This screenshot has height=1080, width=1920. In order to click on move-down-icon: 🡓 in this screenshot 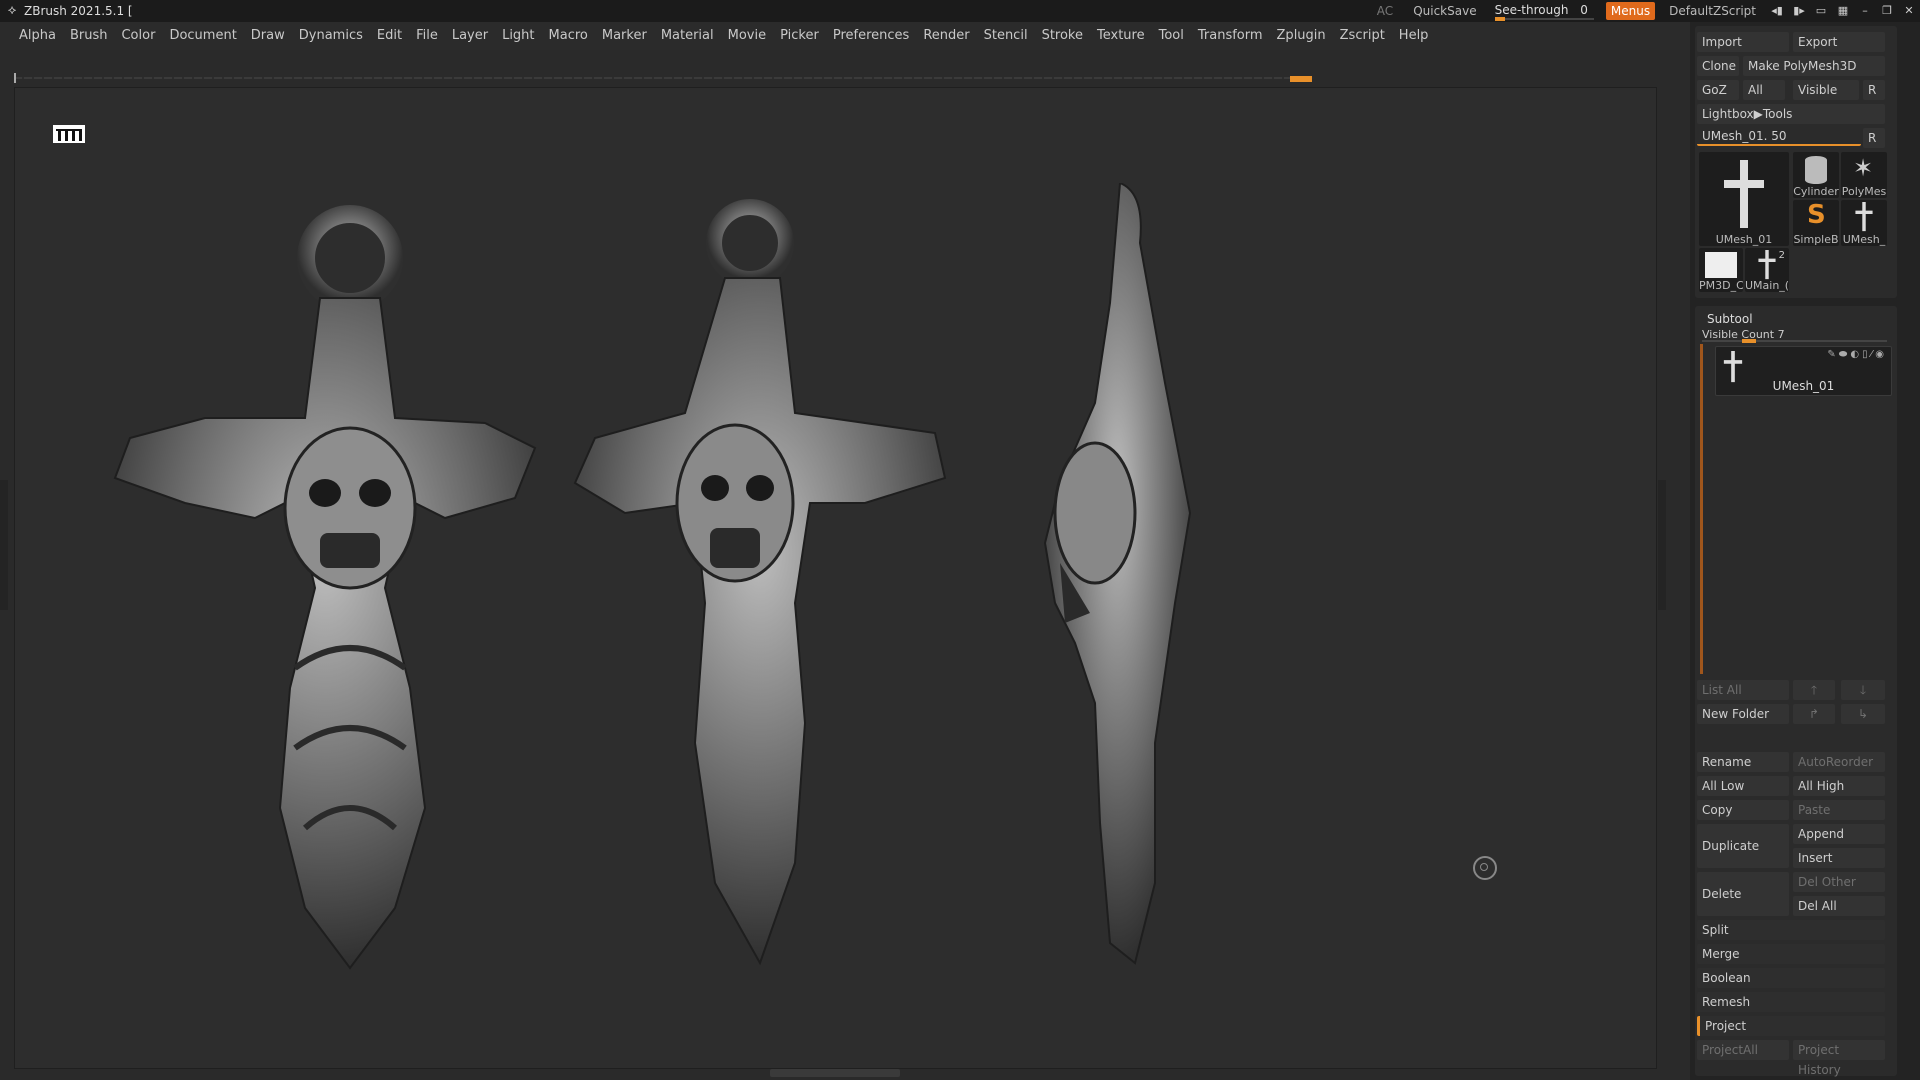, I will do `click(1863, 690)`.